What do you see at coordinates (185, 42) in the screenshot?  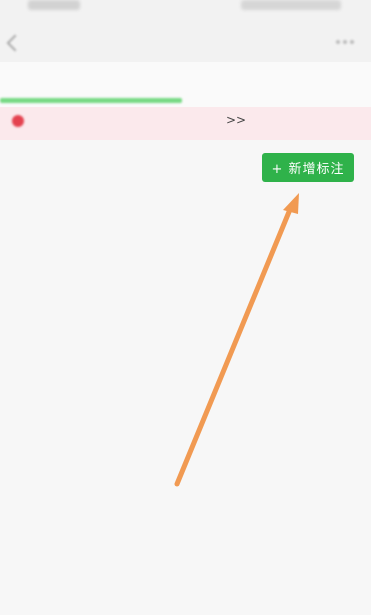 I see `nav-bar` at bounding box center [185, 42].